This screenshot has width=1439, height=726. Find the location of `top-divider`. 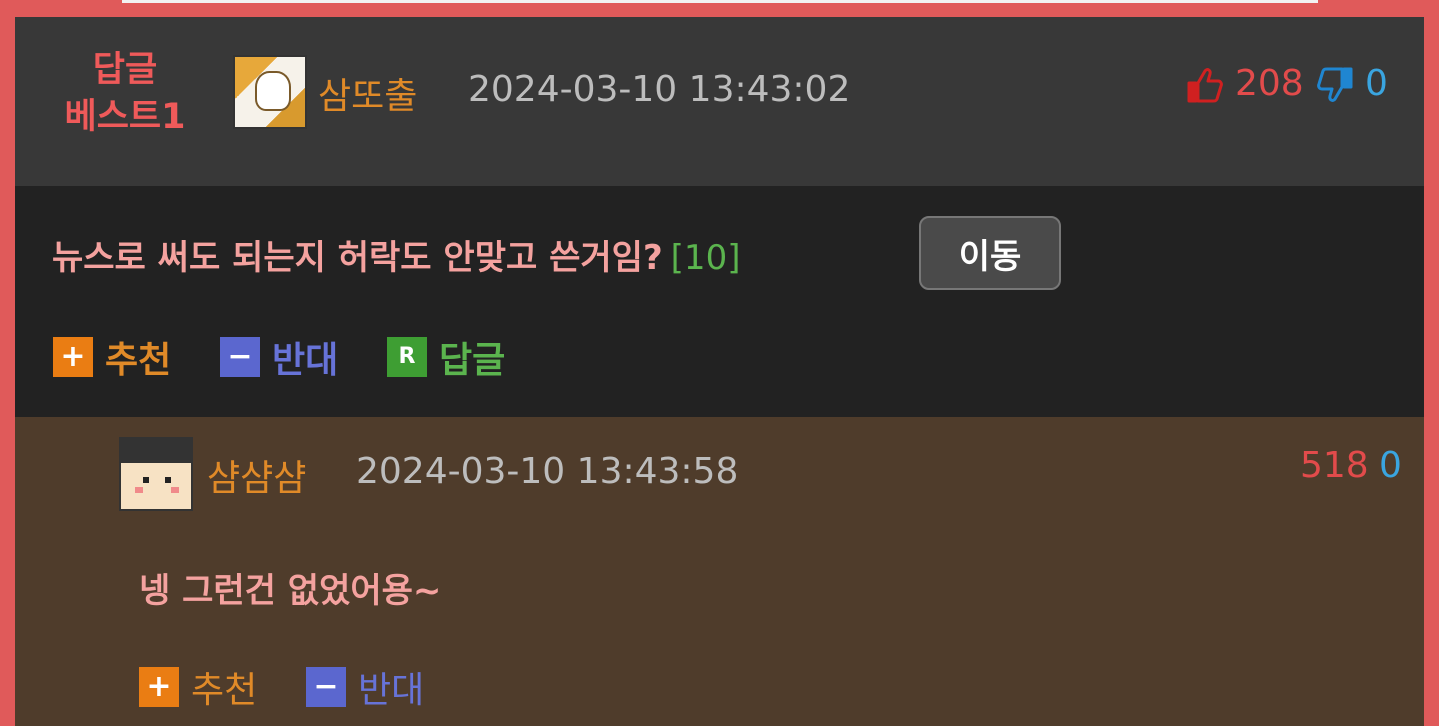

top-divider is located at coordinates (720, 1).